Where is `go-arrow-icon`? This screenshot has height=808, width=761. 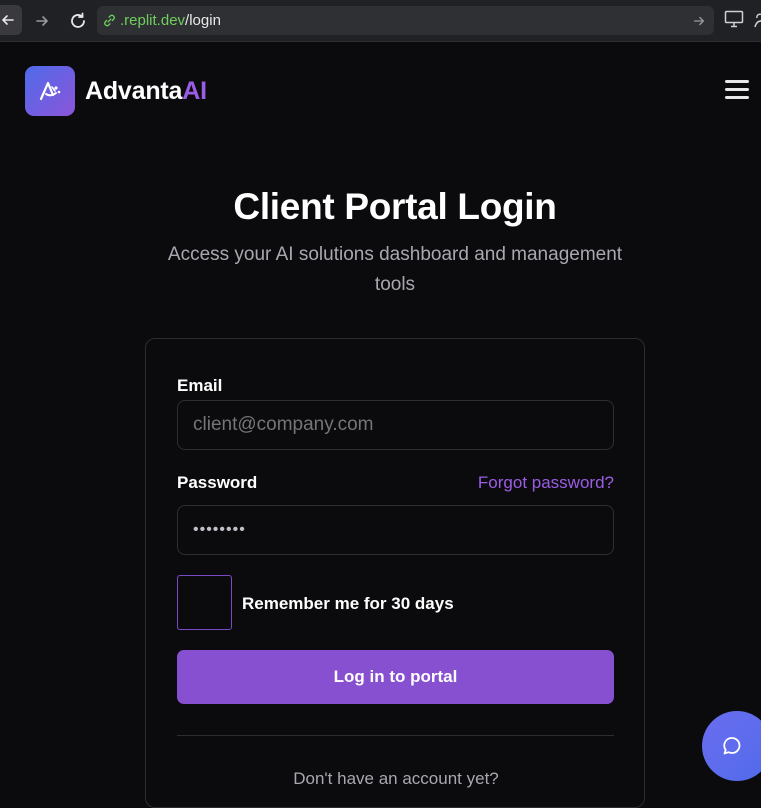
go-arrow-icon is located at coordinates (699, 21).